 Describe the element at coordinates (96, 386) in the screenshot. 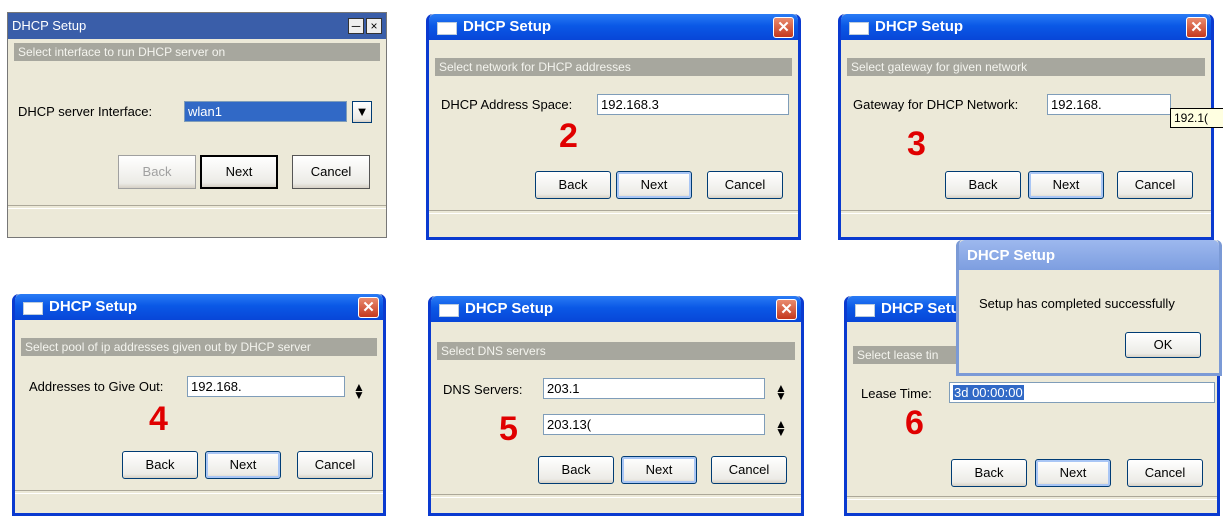

I see `pool-label: Addresses to Give Out:` at that location.